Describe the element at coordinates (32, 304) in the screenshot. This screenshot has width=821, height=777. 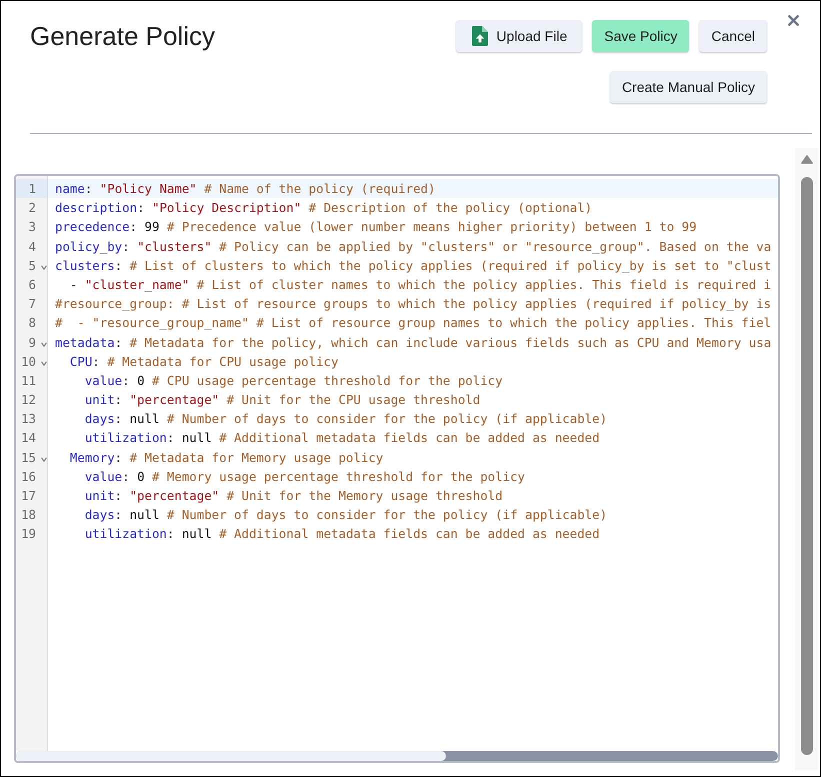
I see `line-number: 7` at that location.